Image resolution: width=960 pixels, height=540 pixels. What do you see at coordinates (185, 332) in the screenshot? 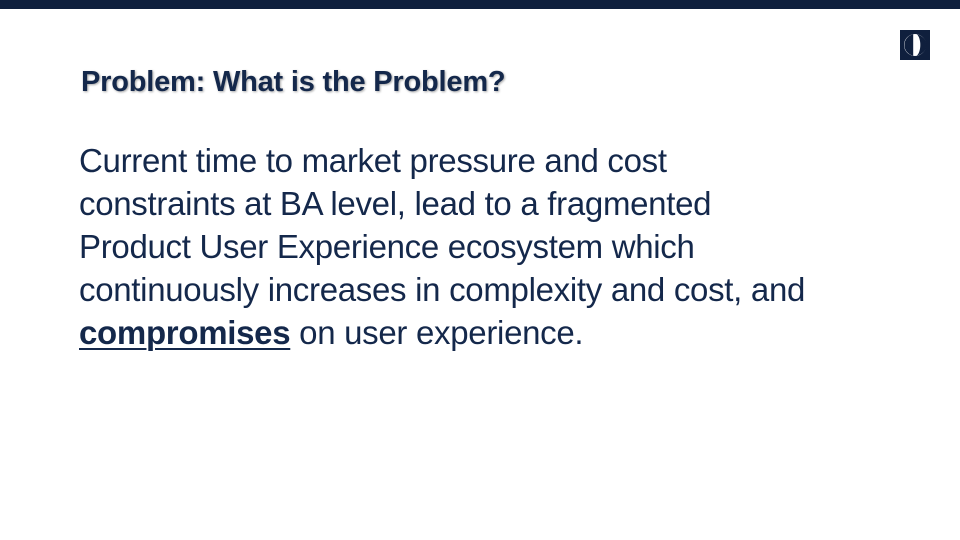
I see `emphasized-word: compromises` at bounding box center [185, 332].